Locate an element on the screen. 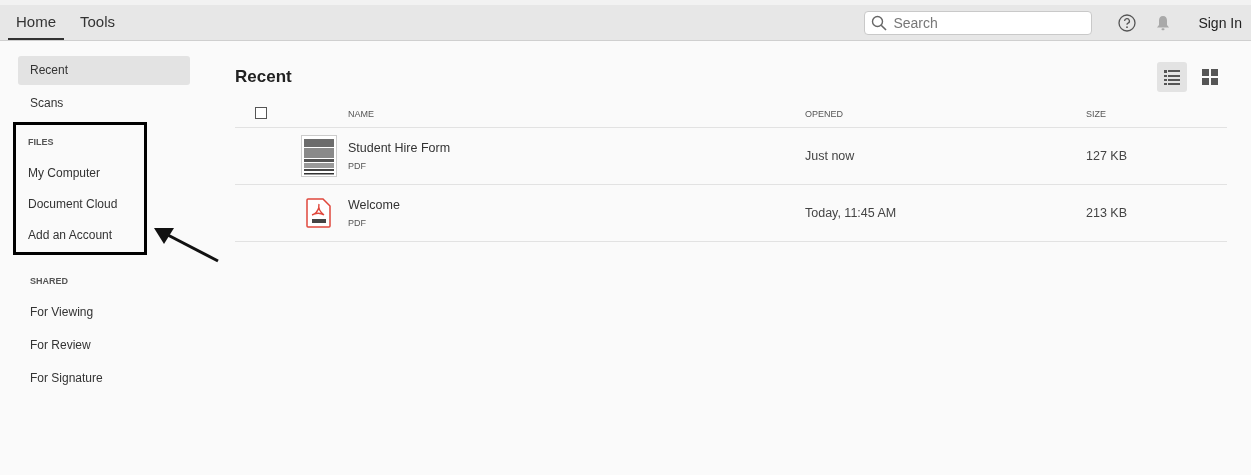 This screenshot has height=475, width=1251. file-name: Student Hire Form is located at coordinates (576, 148).